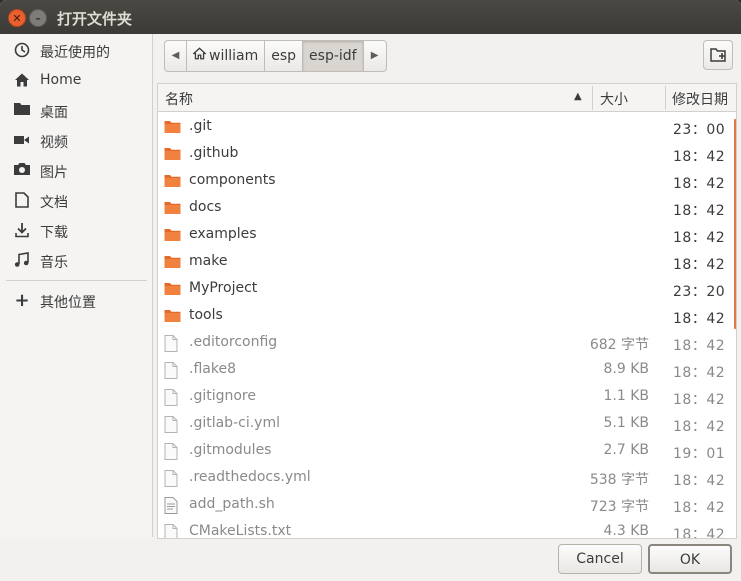 The height and width of the screenshot is (581, 741). Describe the element at coordinates (76, 51) in the screenshot. I see `sidebar-item-recent: 最近使用的` at that location.